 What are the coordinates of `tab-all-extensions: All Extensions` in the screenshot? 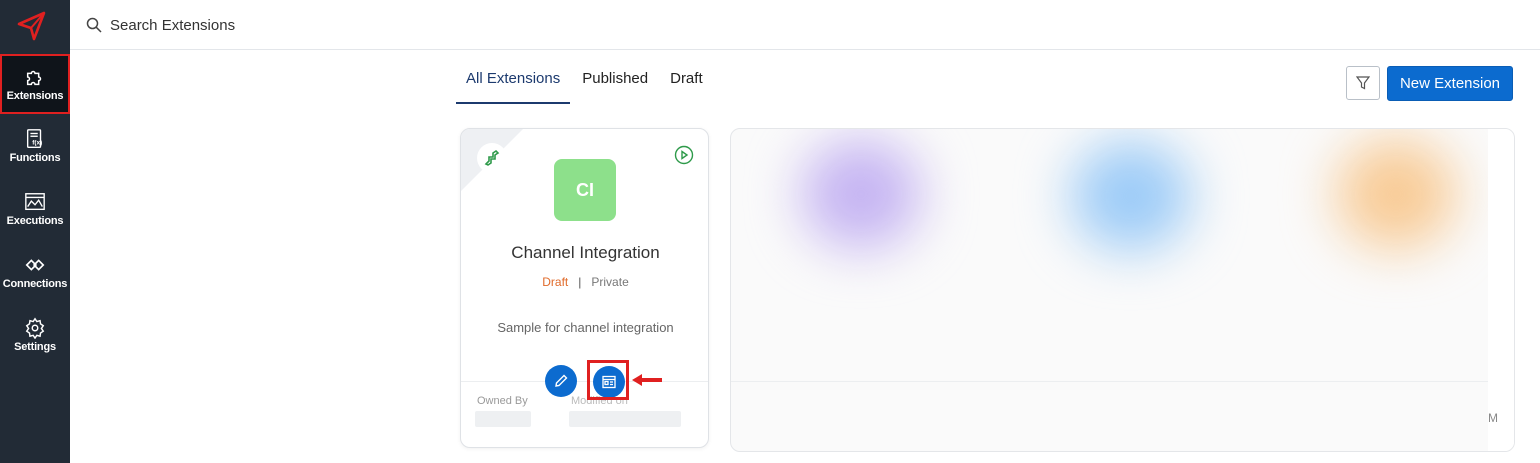 It's located at (513, 82).